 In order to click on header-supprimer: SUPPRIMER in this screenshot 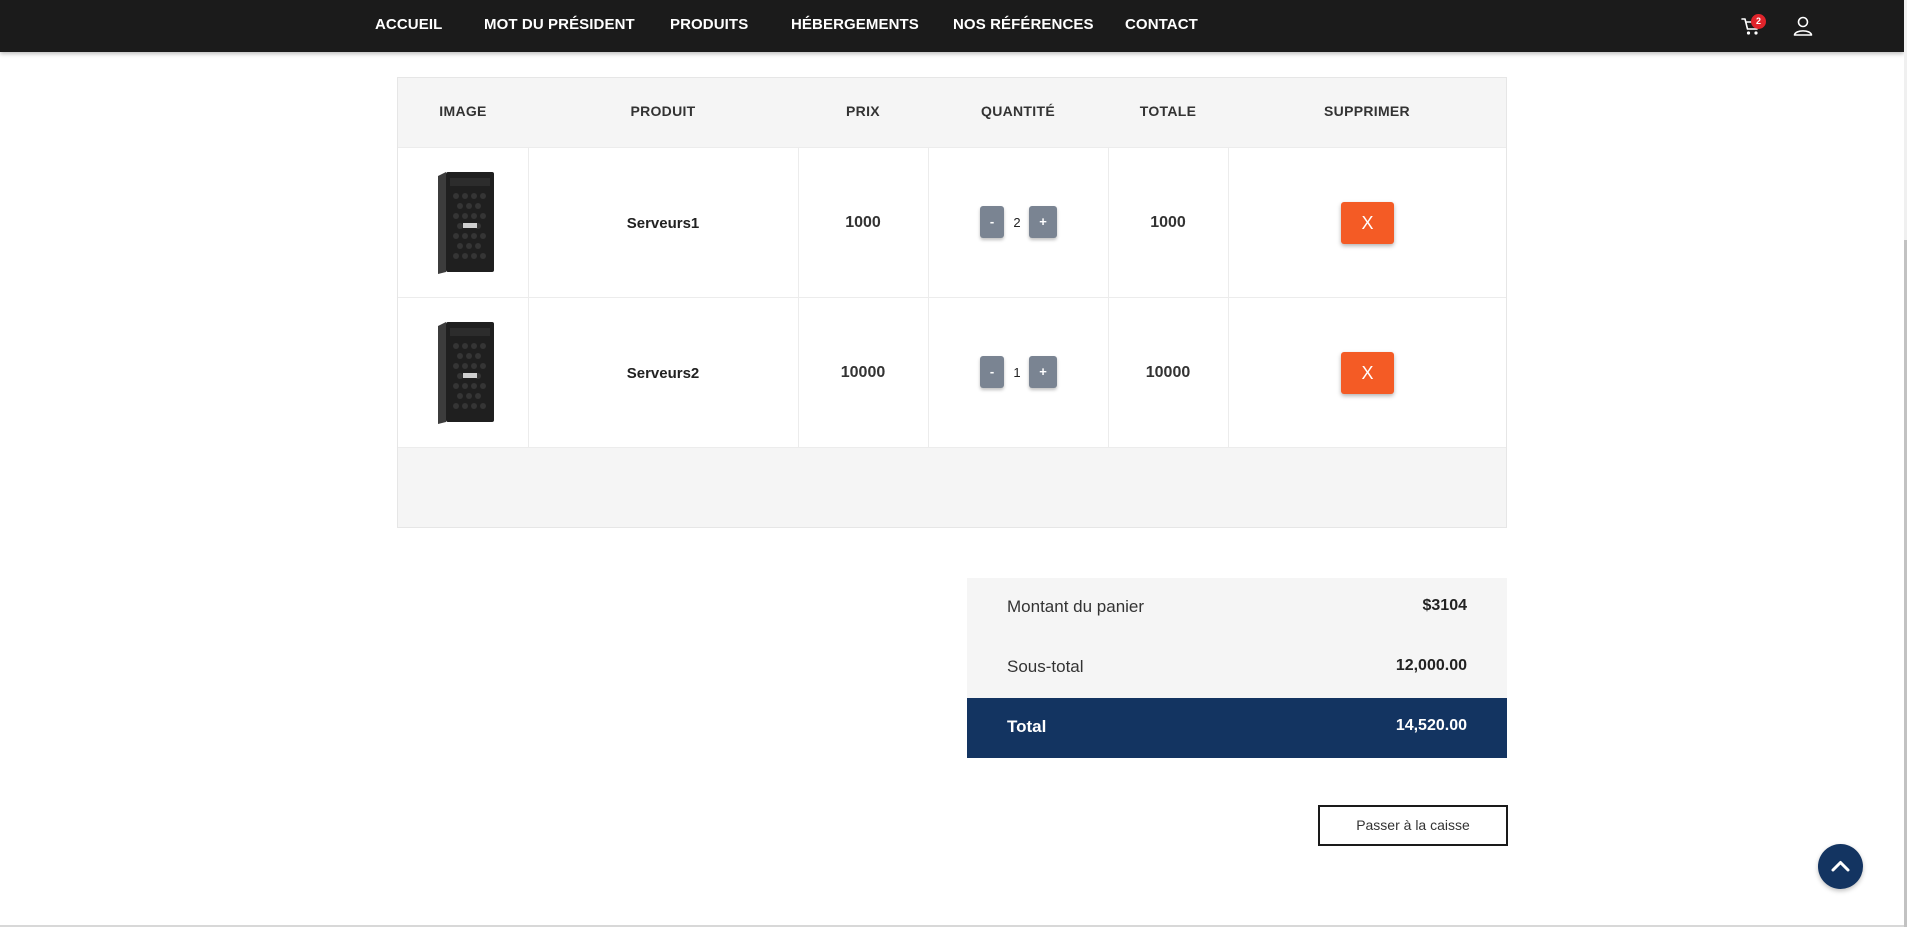, I will do `click(1367, 111)`.